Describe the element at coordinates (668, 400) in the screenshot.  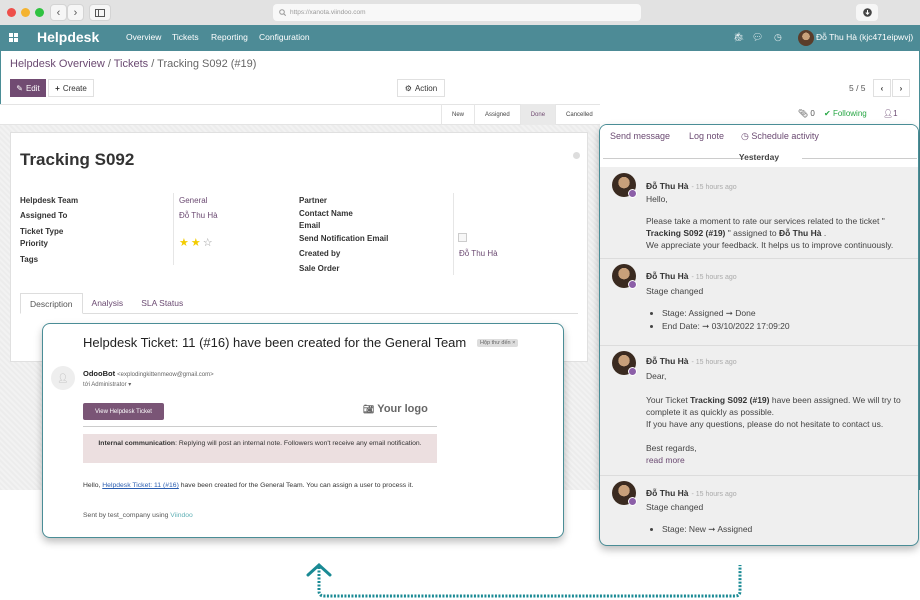
I see `message-line: Your Ticket` at that location.